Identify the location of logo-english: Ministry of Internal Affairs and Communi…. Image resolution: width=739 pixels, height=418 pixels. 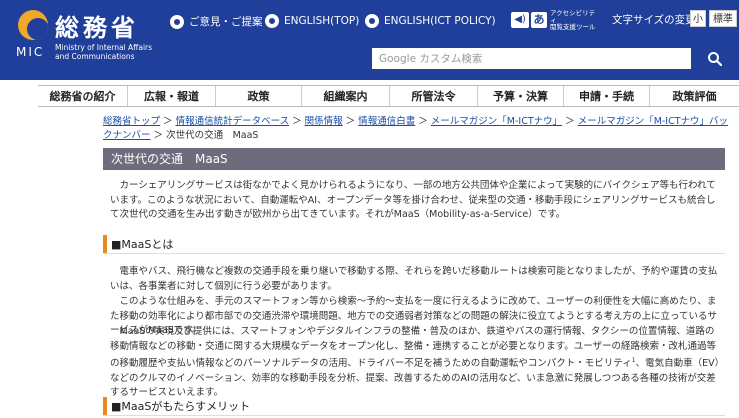
(104, 52).